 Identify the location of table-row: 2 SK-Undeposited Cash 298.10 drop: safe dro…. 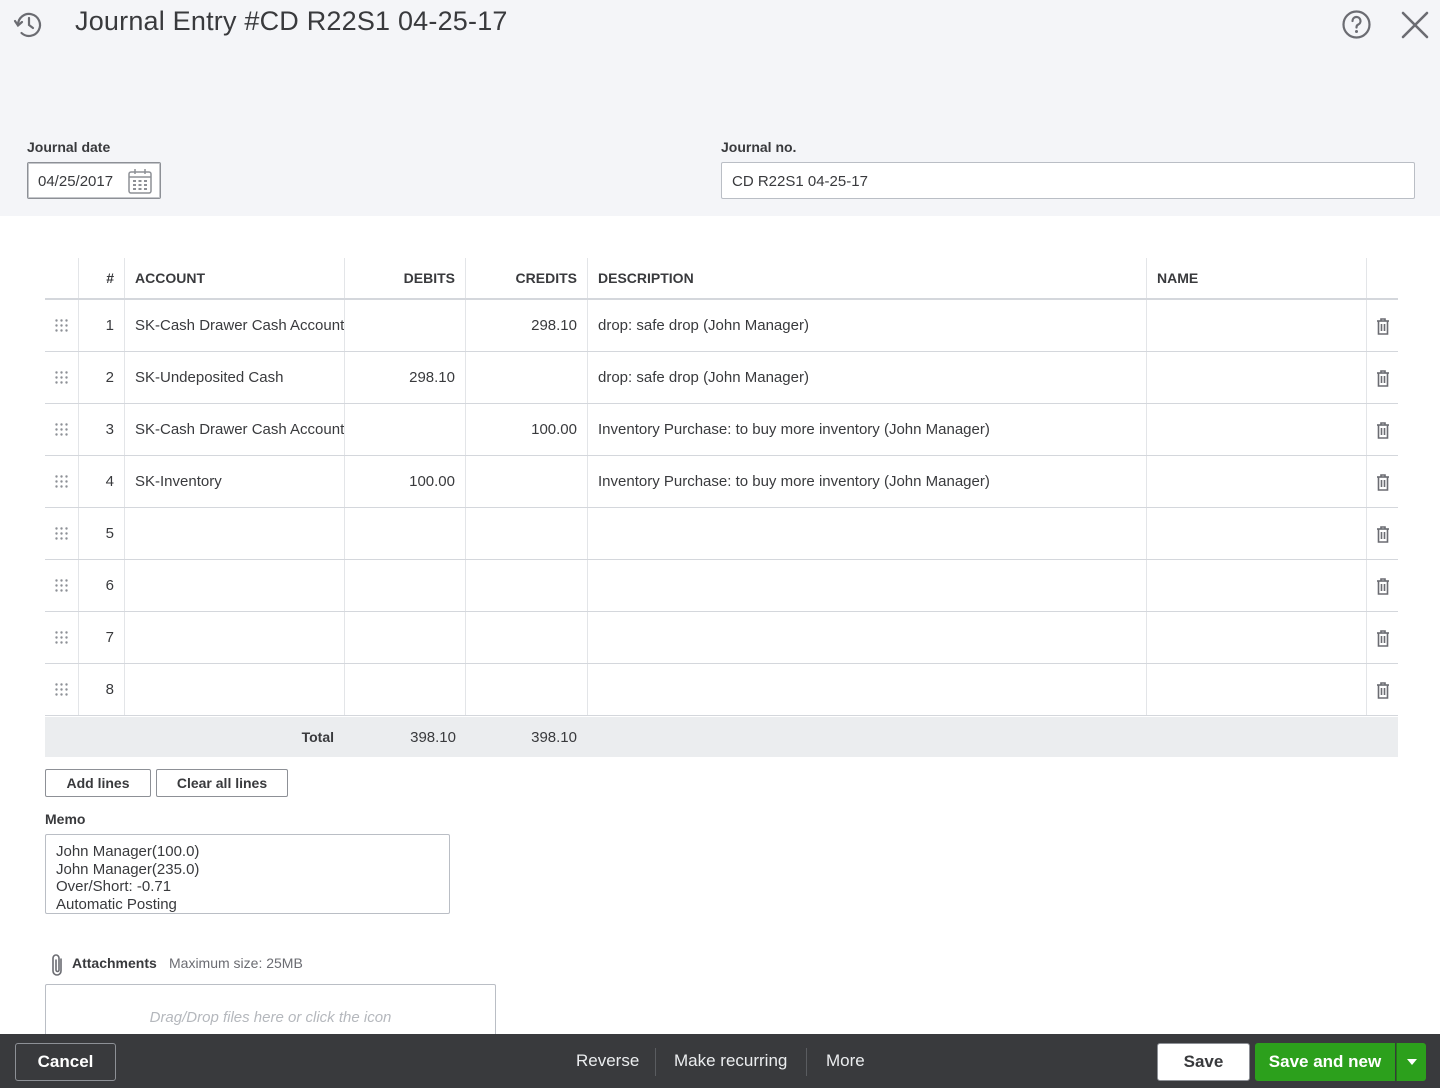
(721, 378).